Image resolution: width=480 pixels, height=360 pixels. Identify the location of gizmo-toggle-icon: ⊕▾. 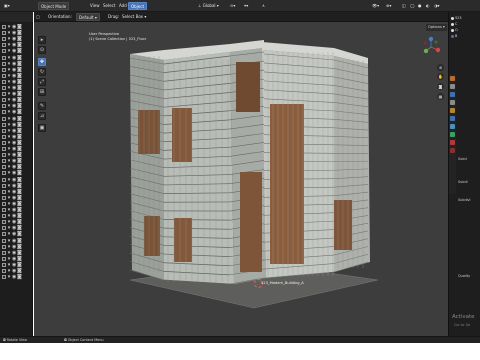
(388, 6).